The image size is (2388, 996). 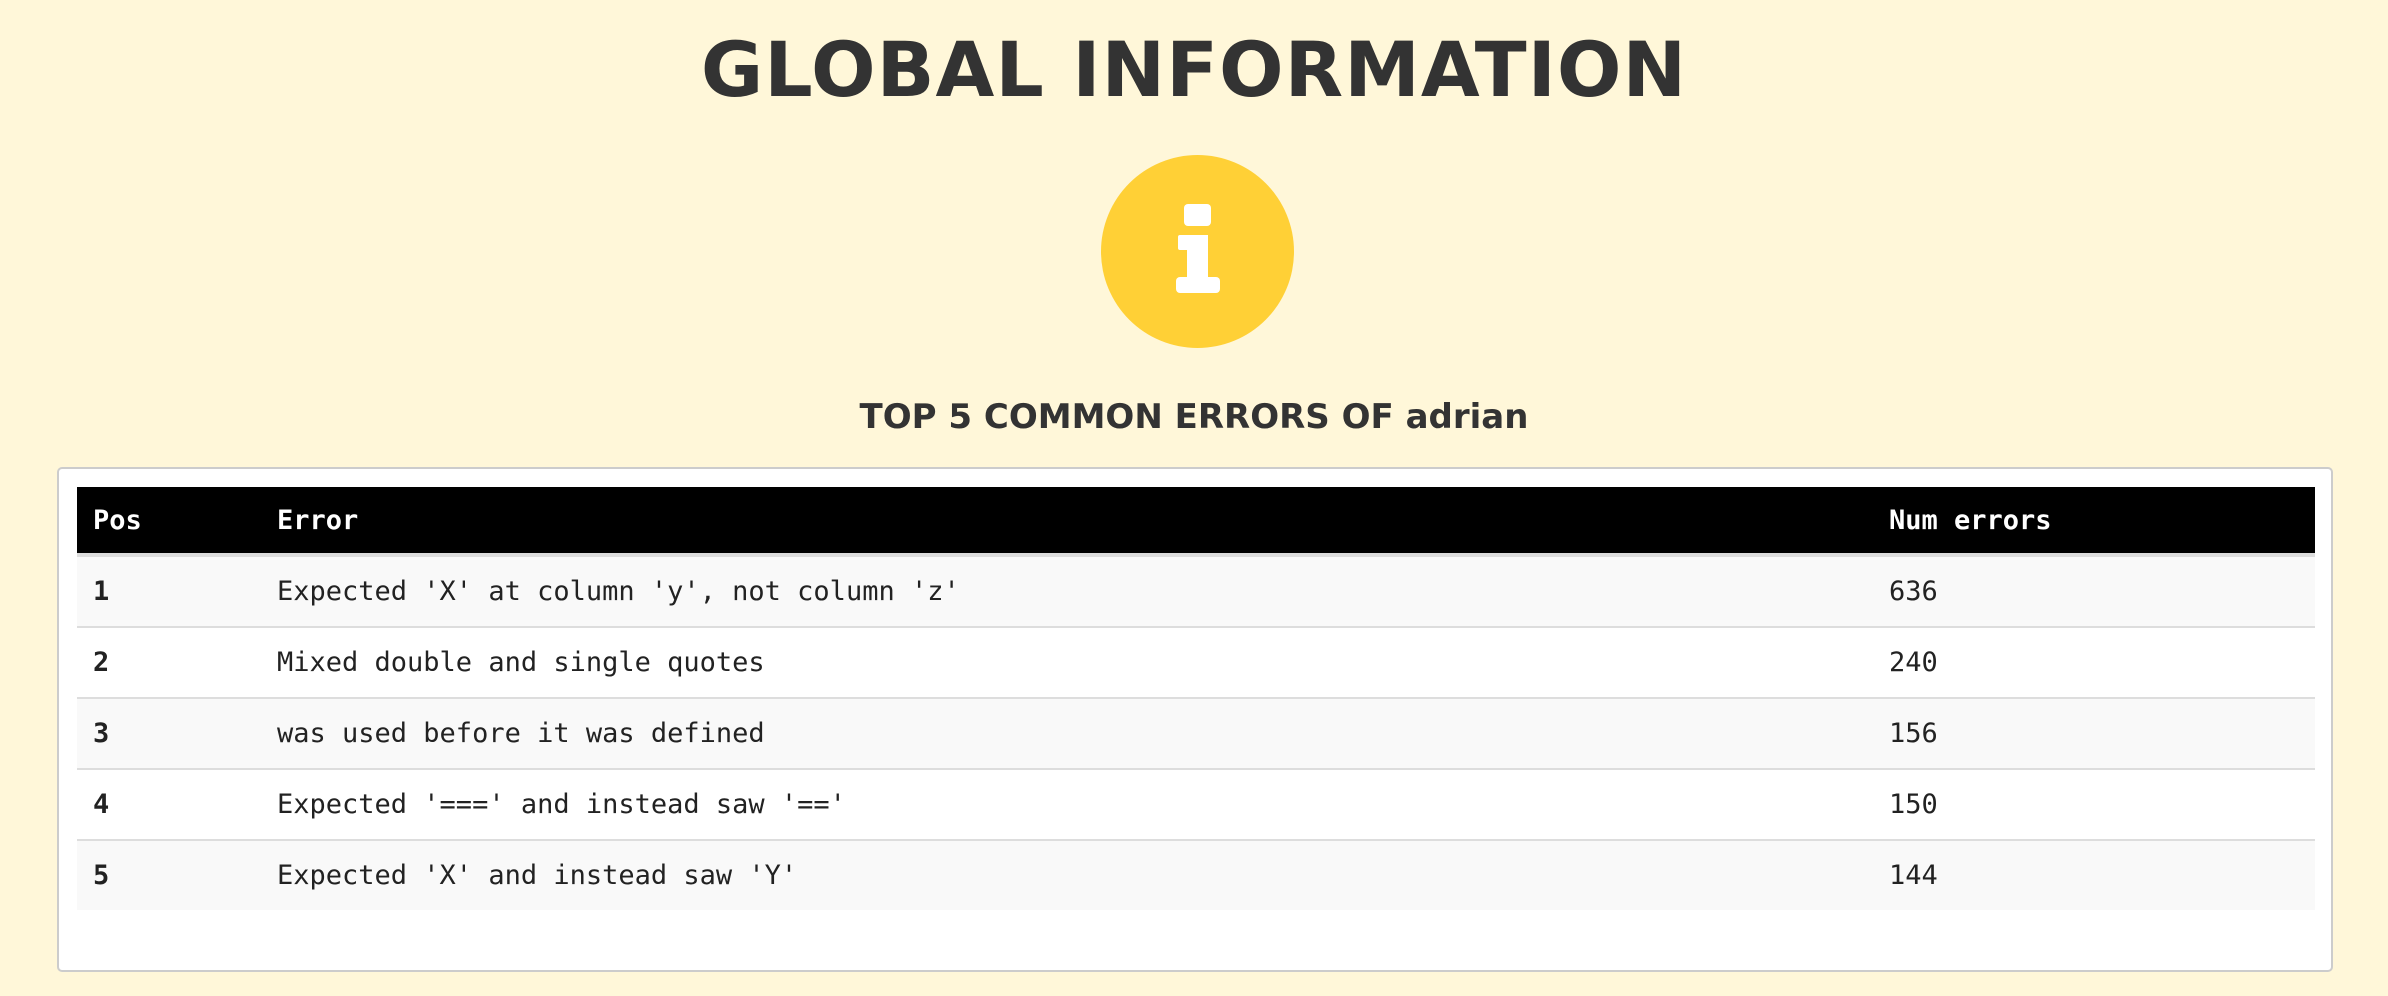 I want to click on row-pos: 2, so click(x=169, y=662).